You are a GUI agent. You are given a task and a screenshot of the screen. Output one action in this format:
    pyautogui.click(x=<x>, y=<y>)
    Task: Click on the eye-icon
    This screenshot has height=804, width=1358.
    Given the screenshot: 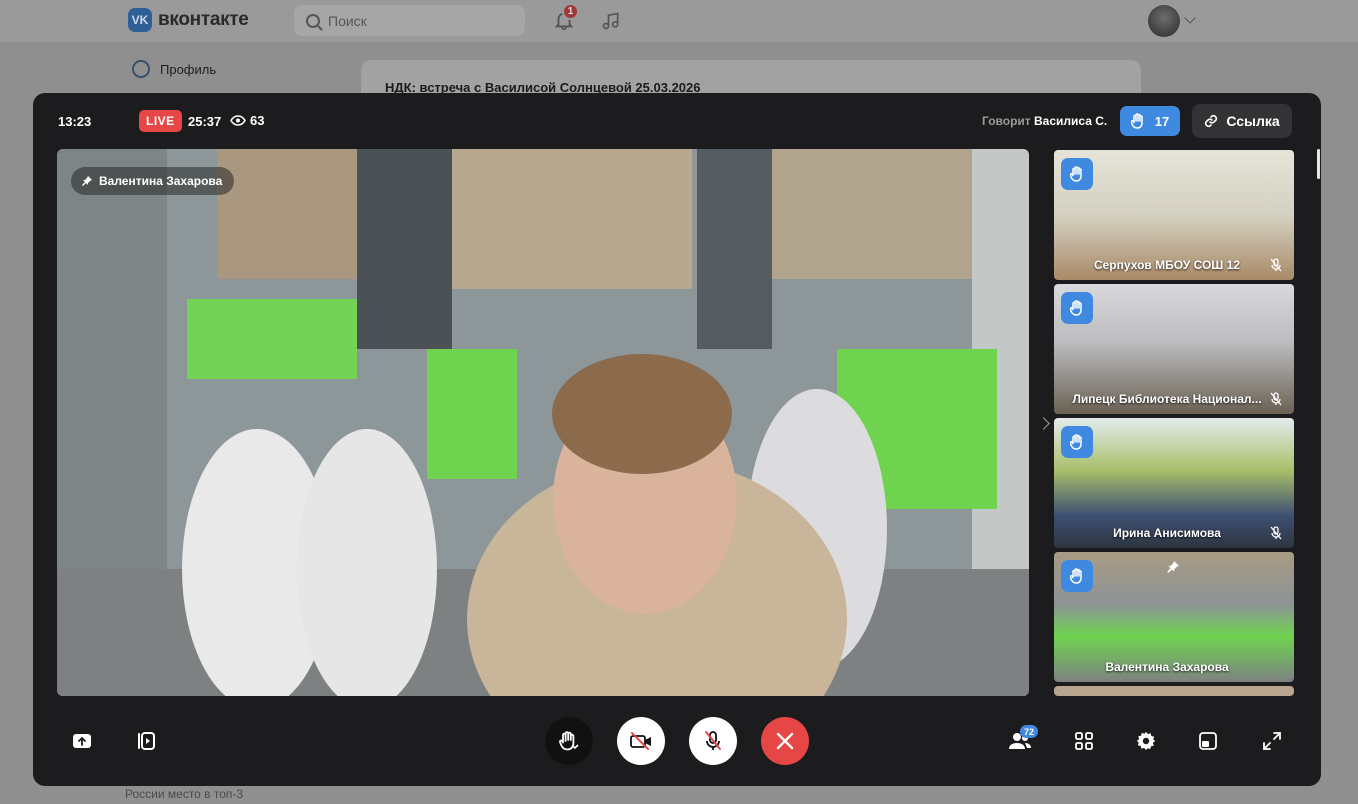 What is the action you would take?
    pyautogui.click(x=238, y=120)
    